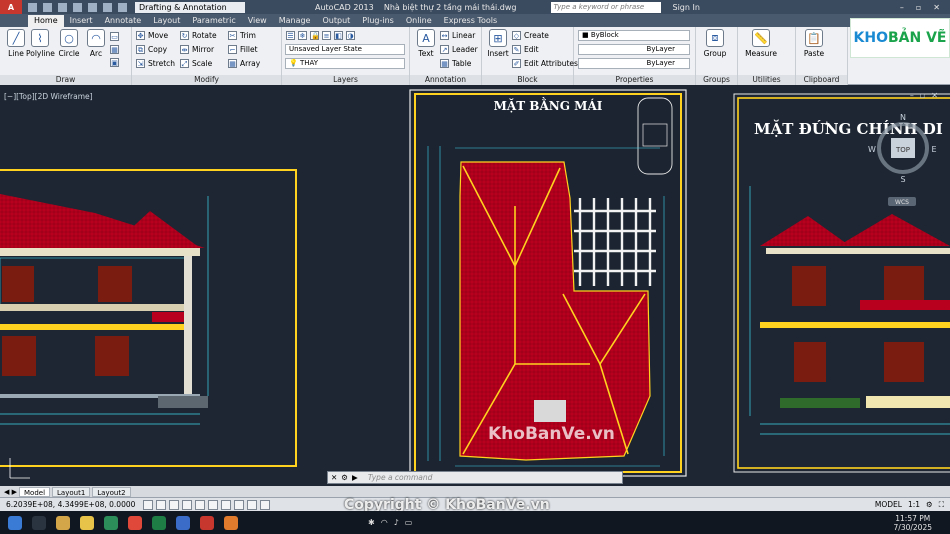 Image resolution: width=950 pixels, height=534 pixels. What do you see at coordinates (344, 477) in the screenshot?
I see `command-wrench-icon: ⚙` at bounding box center [344, 477].